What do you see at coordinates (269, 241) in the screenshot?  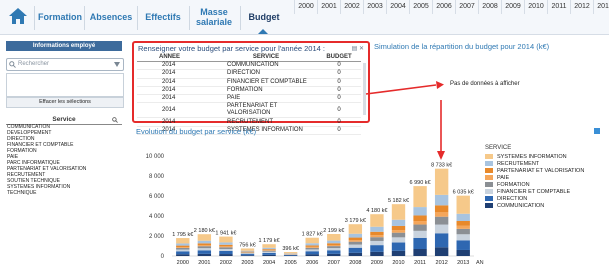 I see `data-label: 1 179 k€` at bounding box center [269, 241].